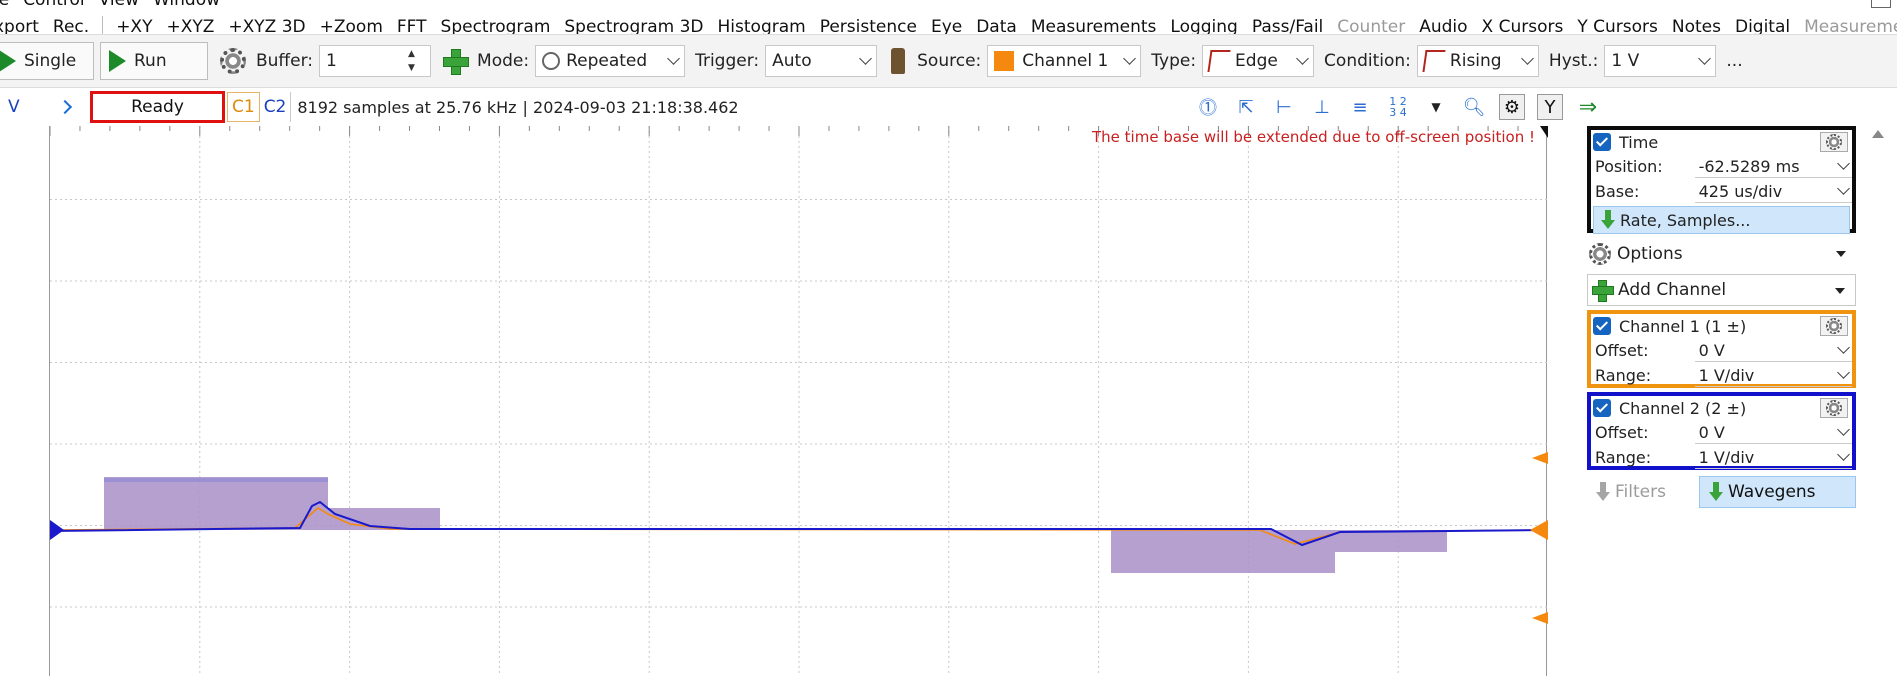  What do you see at coordinates (1174, 61) in the screenshot?
I see `type-label: Type:` at bounding box center [1174, 61].